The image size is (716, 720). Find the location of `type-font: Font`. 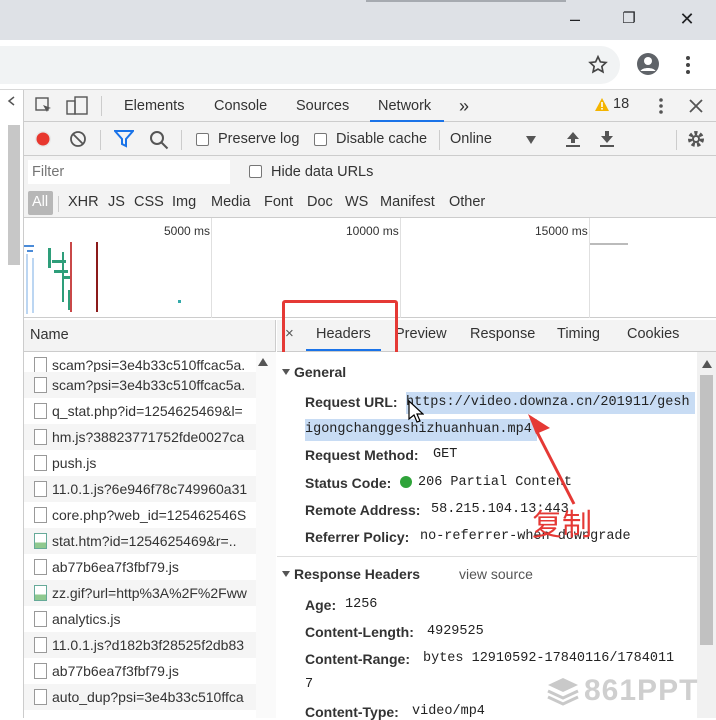

type-font: Font is located at coordinates (278, 202).